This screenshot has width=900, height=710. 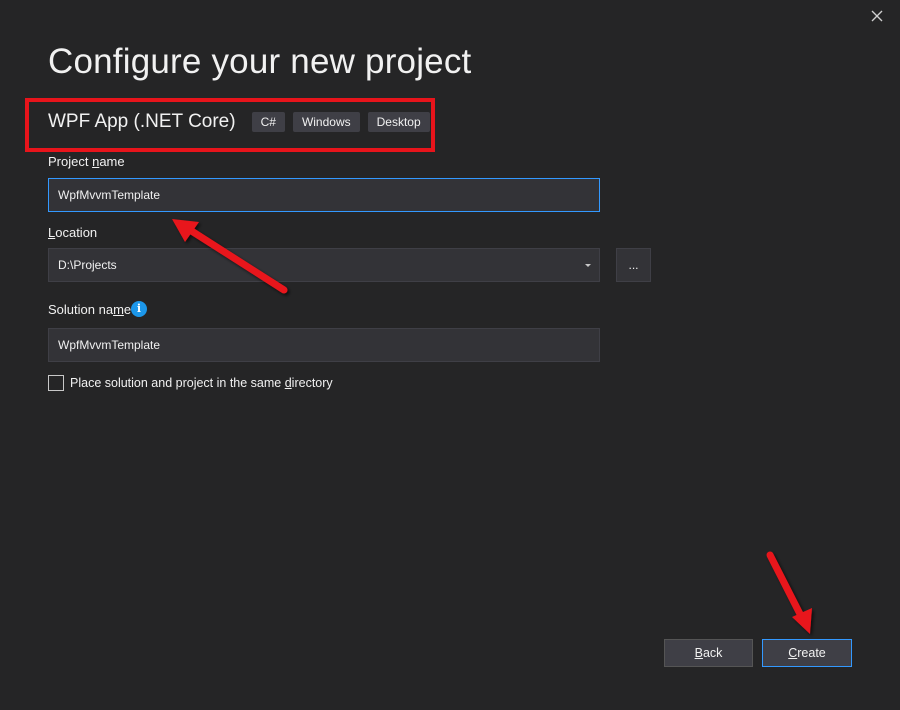 I want to click on template-summary: WPF App (.NET Core) C# Windows Desktop, so click(x=243, y=122).